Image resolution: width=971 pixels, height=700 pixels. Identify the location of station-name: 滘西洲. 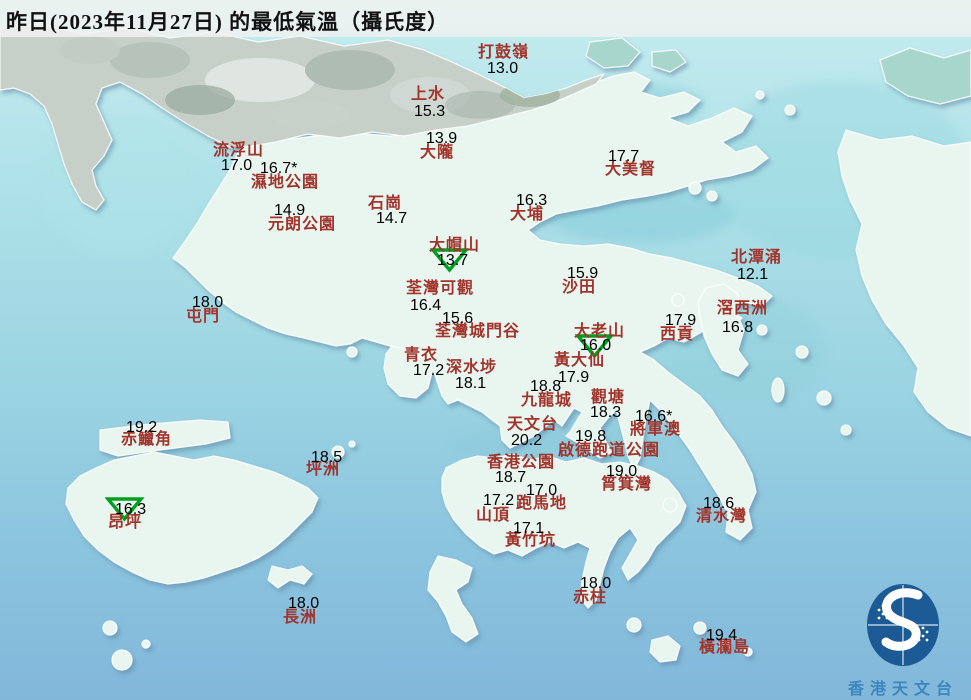
(743, 308).